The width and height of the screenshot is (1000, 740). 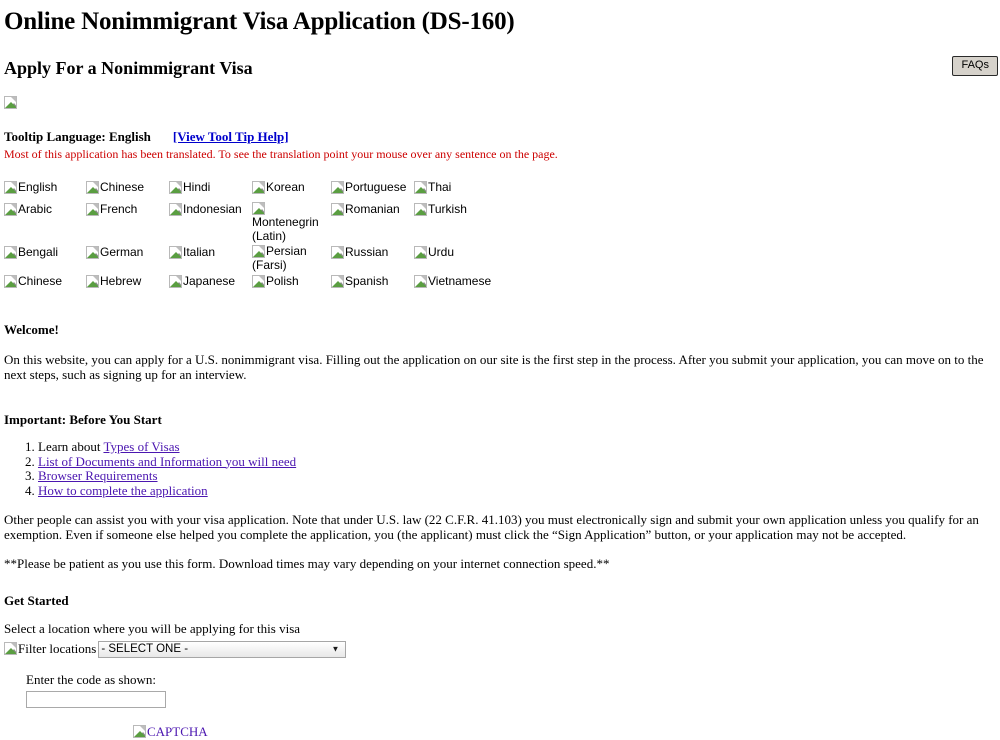 I want to click on list-item: How to complete the application, so click(x=517, y=491).